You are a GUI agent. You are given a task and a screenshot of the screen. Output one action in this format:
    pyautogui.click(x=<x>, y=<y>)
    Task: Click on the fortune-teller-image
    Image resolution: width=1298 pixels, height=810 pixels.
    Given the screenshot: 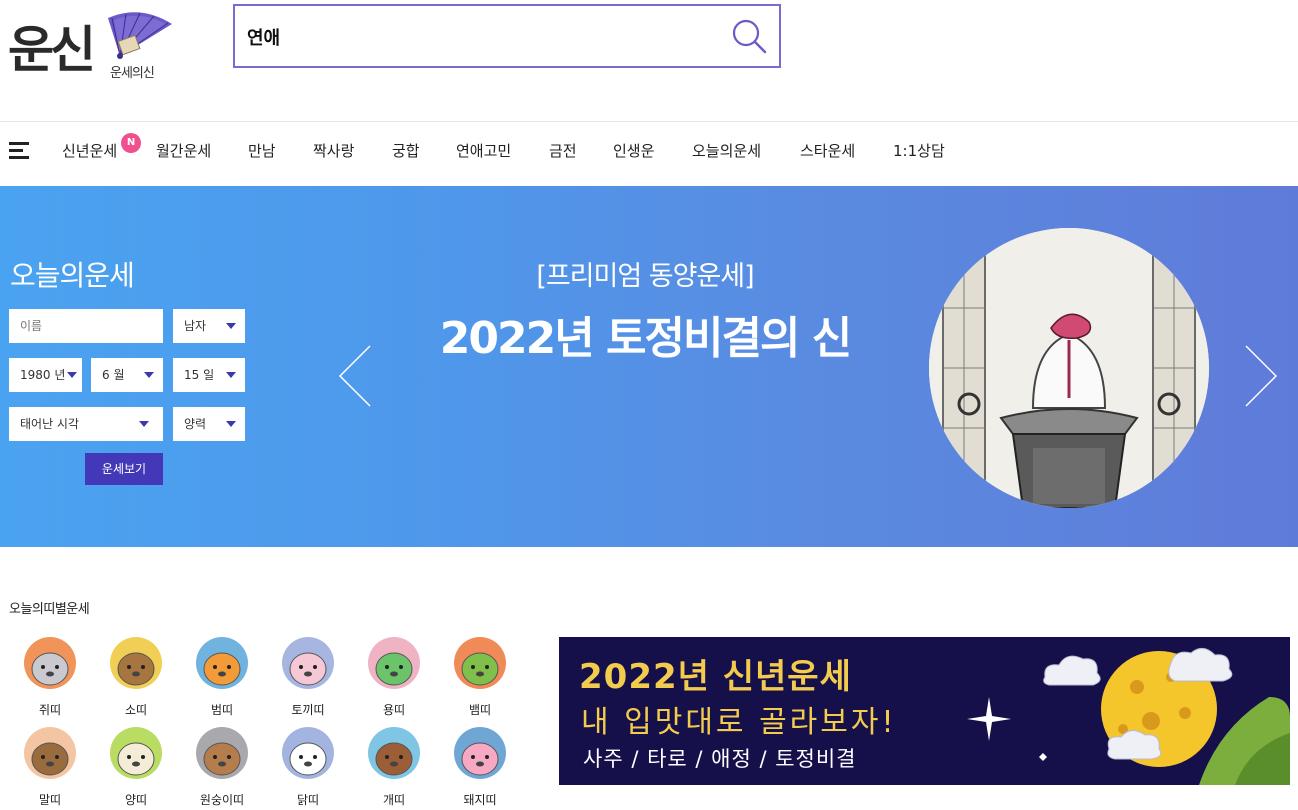 What is the action you would take?
    pyautogui.click(x=1069, y=368)
    